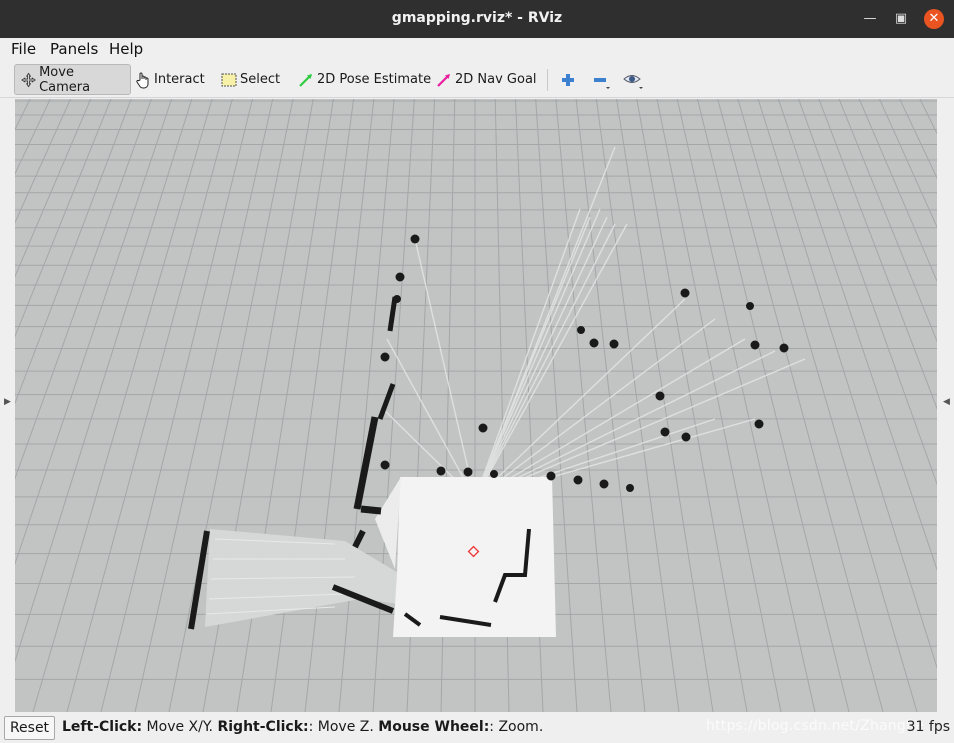 The image size is (954, 743). What do you see at coordinates (305, 80) in the screenshot?
I see `pose-arrow-icon` at bounding box center [305, 80].